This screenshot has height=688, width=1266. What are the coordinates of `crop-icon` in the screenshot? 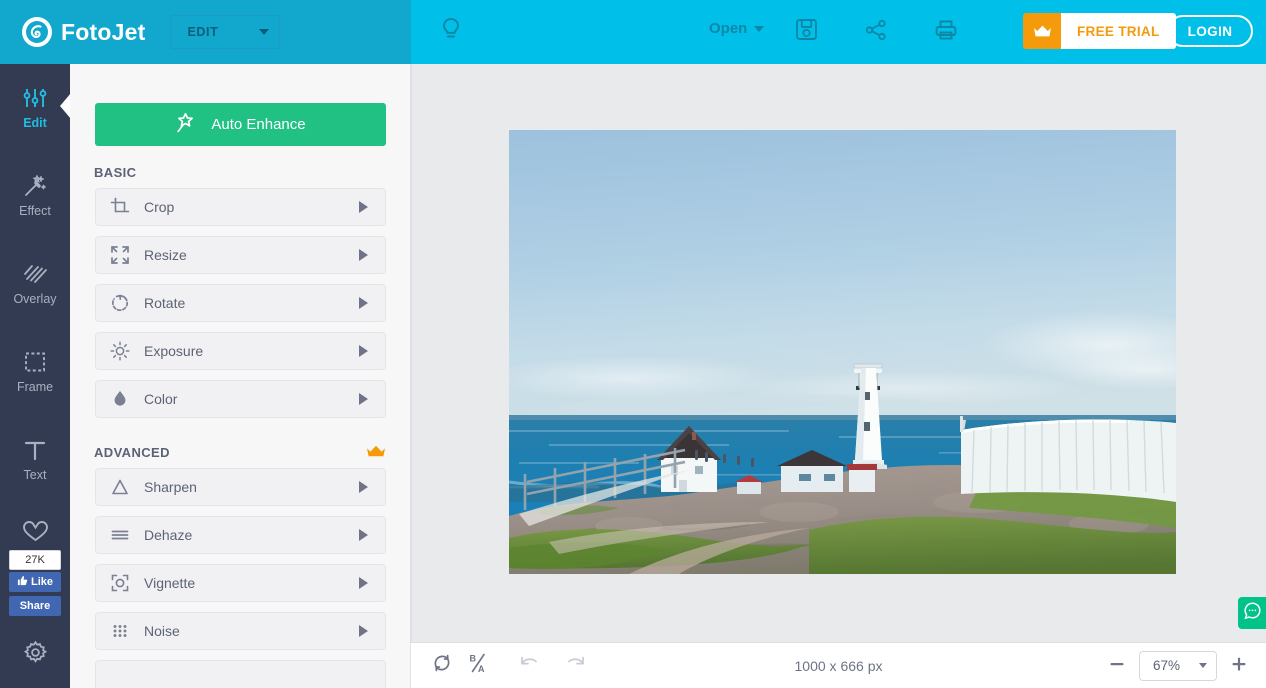 It's located at (120, 207).